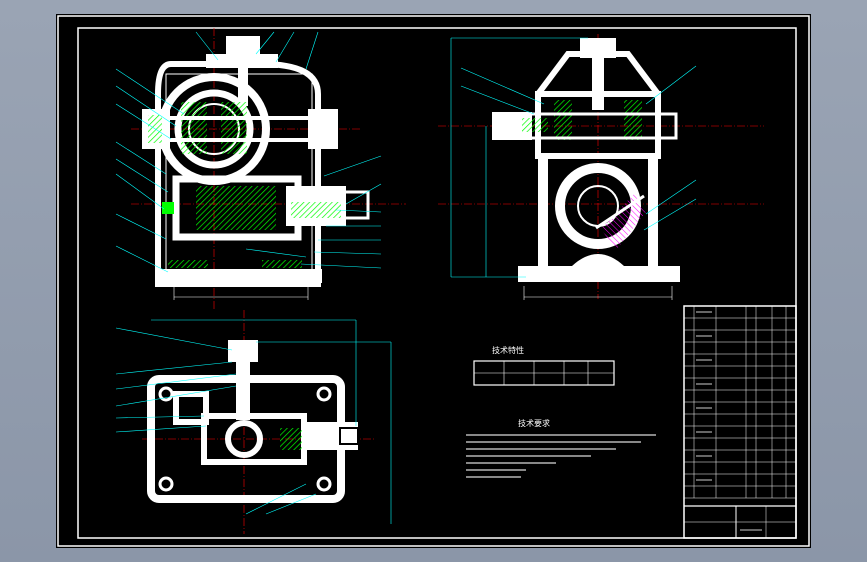 The image size is (867, 562). Describe the element at coordinates (534, 423) in the screenshot. I see `tech-requirements-title: 技术要求` at that location.